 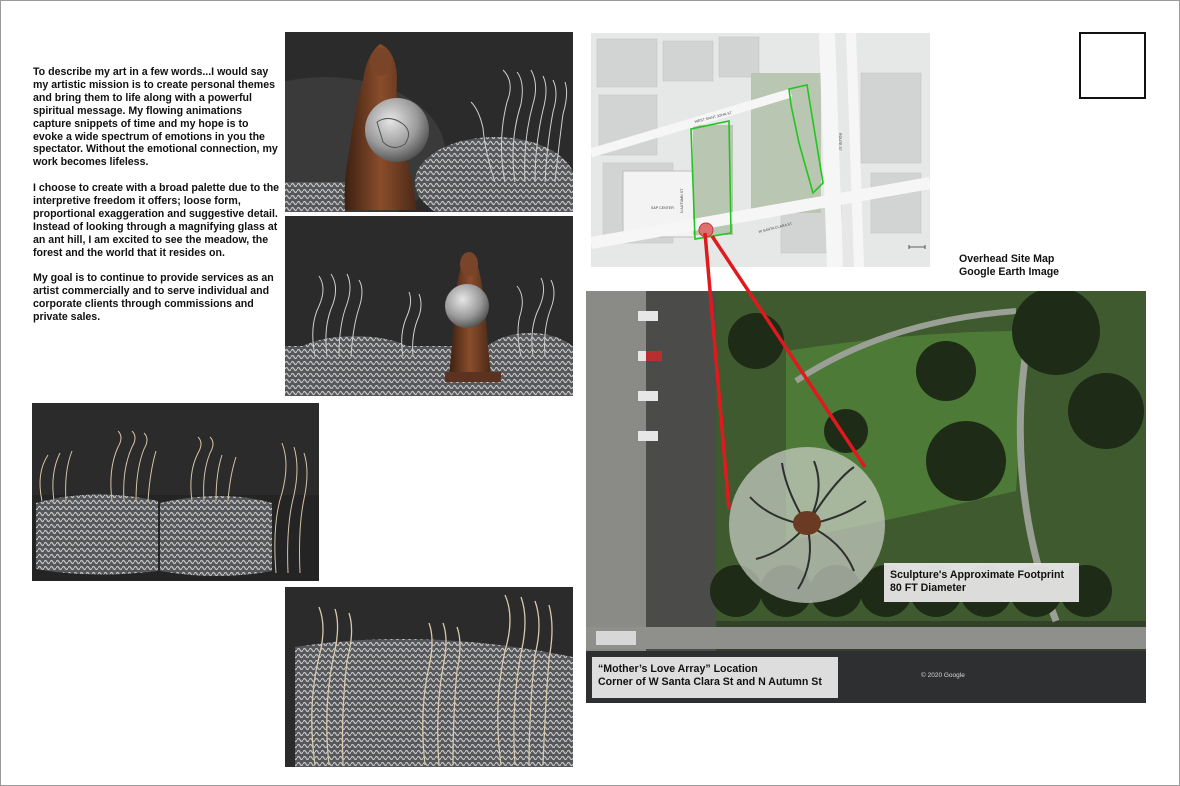 What do you see at coordinates (175, 492) in the screenshot?
I see `sculpture-render-array-row` at bounding box center [175, 492].